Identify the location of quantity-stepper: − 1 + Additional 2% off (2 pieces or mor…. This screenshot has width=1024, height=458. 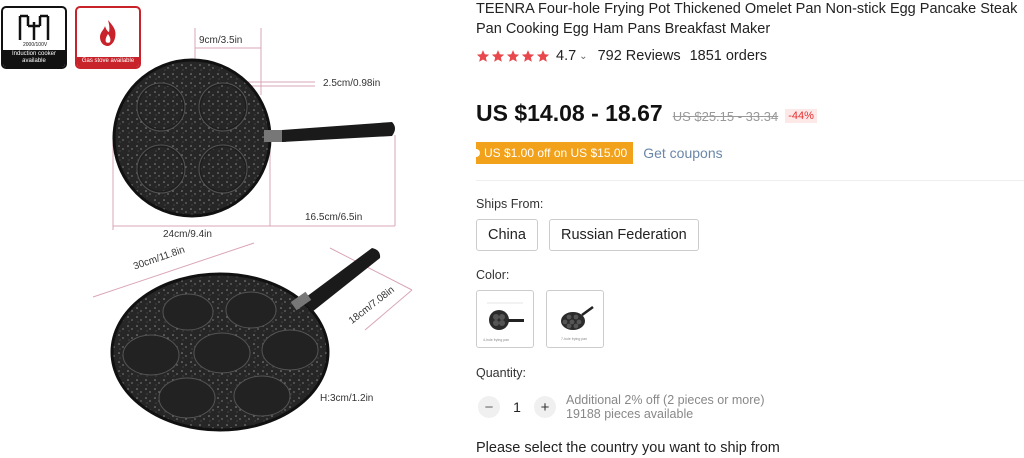
(621, 407).